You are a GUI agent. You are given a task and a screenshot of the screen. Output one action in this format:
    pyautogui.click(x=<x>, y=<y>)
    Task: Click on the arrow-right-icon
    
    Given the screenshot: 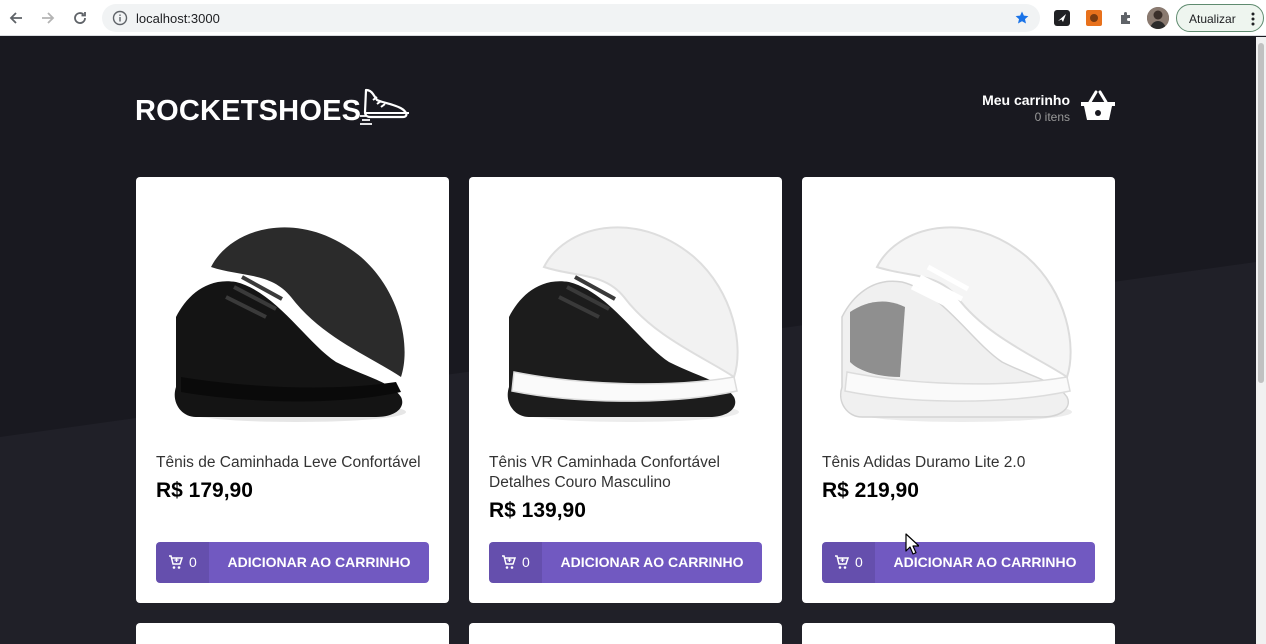 What is the action you would take?
    pyautogui.click(x=48, y=18)
    